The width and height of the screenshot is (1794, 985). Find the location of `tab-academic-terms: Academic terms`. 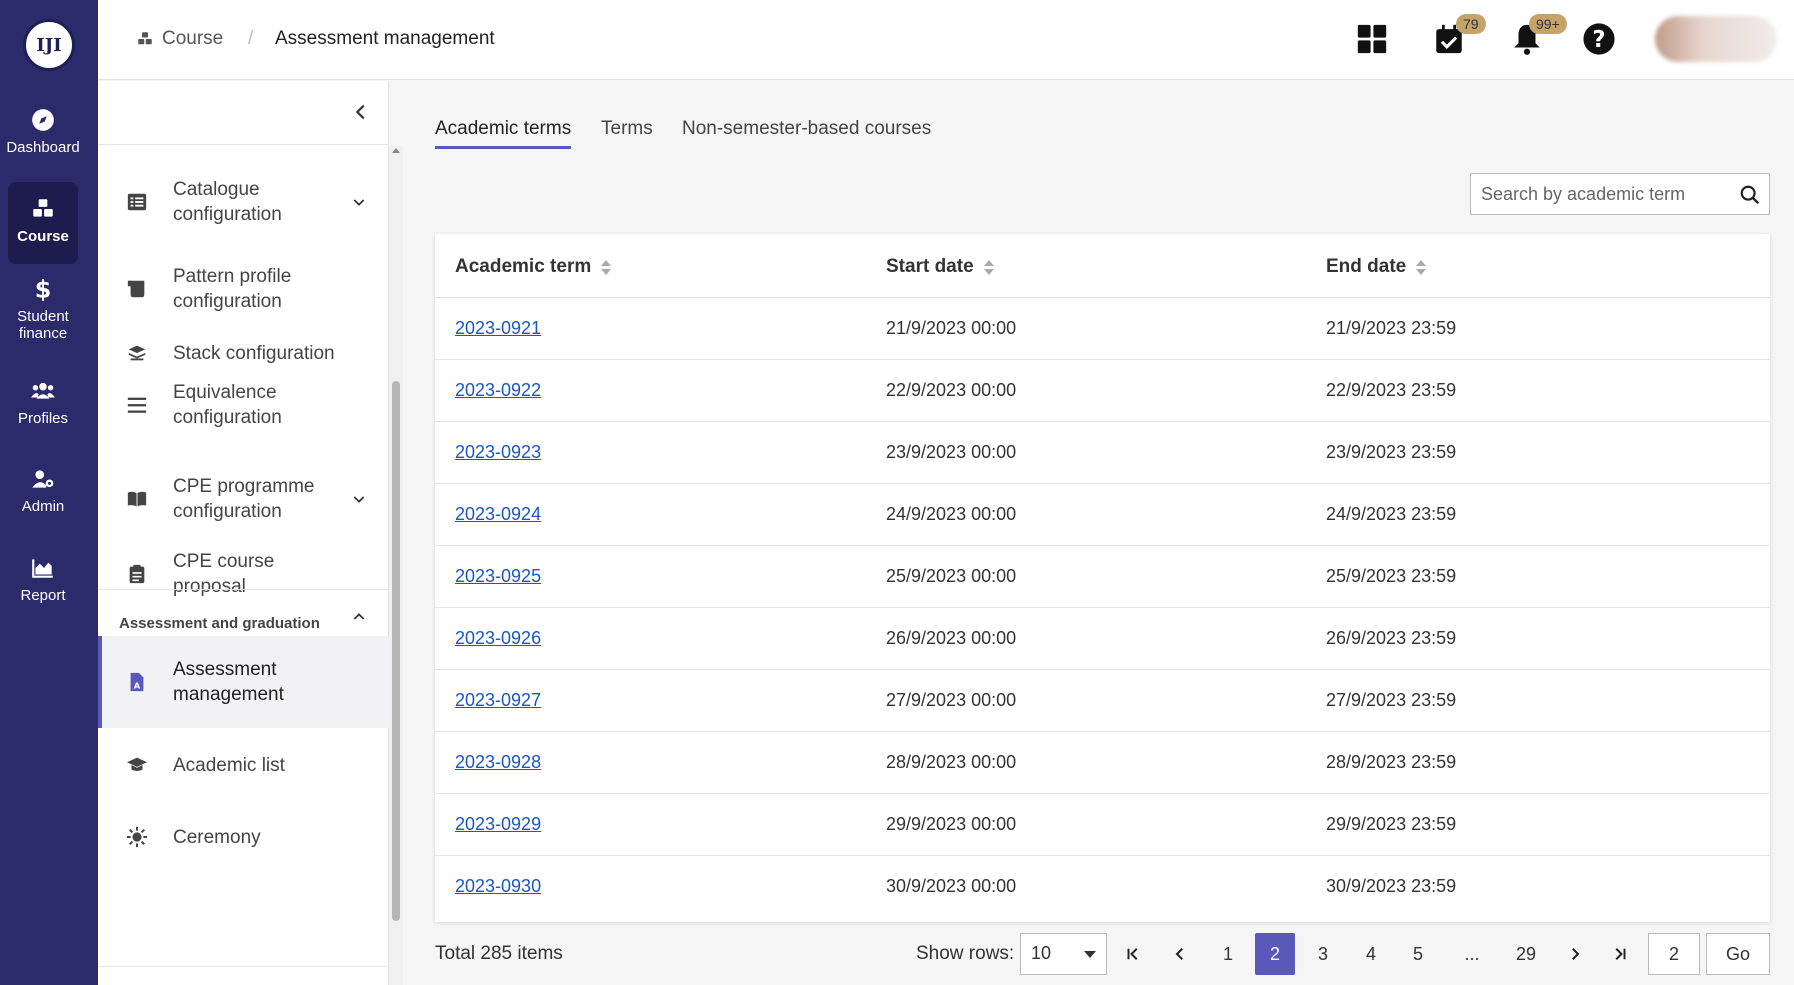

tab-academic-terms: Academic terms is located at coordinates (503, 133).